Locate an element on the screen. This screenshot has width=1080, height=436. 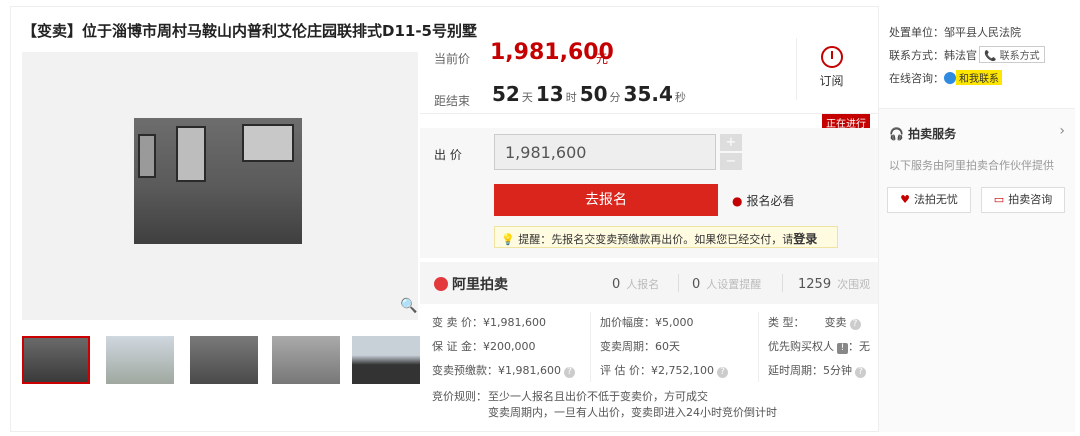
page-title: 【变卖】位于淄博市周村马鞍山内普利艾伦庄园联排式D11-5号别墅 is located at coordinates (249, 31).